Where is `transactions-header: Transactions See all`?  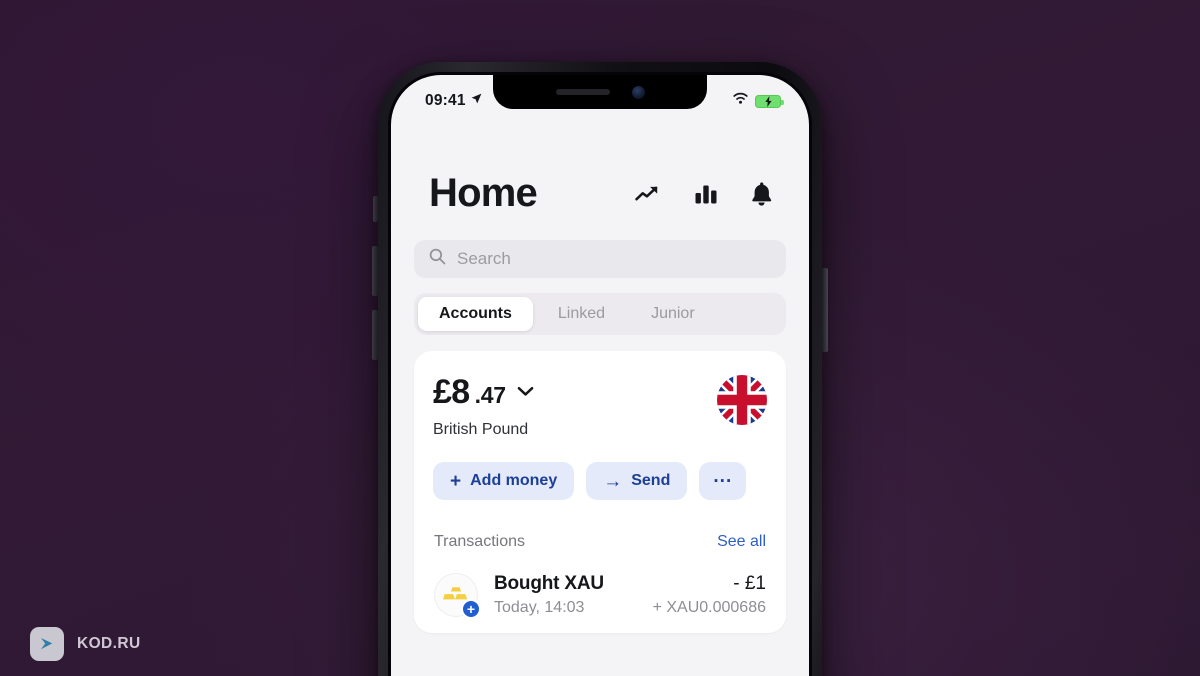 transactions-header: Transactions See all is located at coordinates (600, 542).